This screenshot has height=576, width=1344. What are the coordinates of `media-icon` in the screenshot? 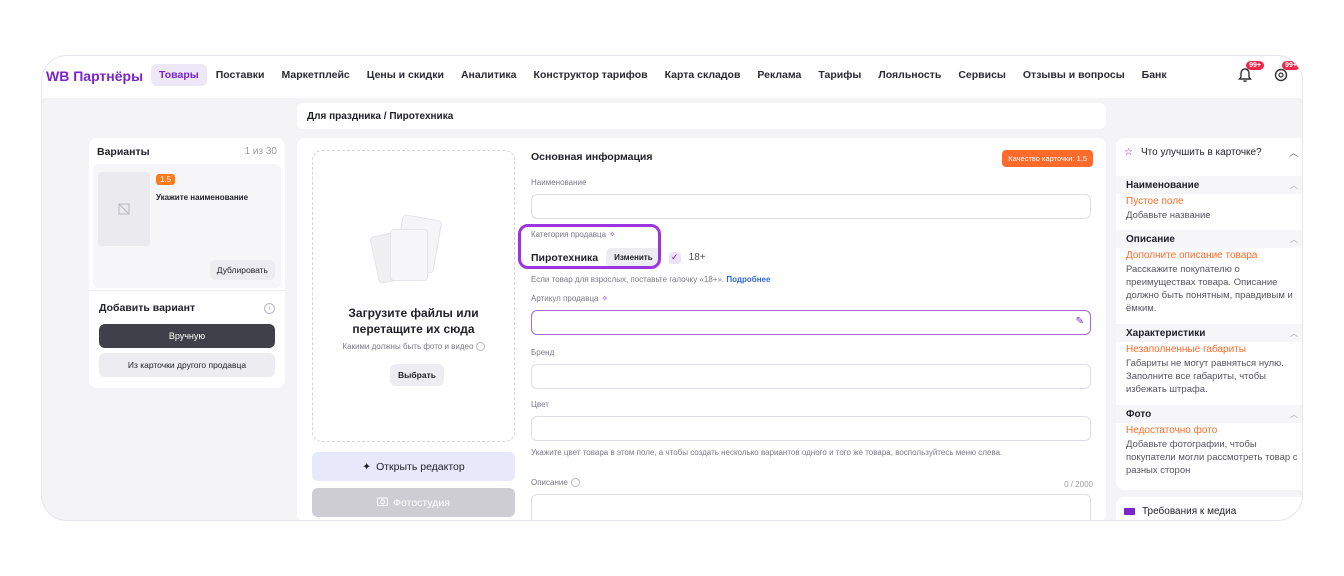 It's located at (1129, 511).